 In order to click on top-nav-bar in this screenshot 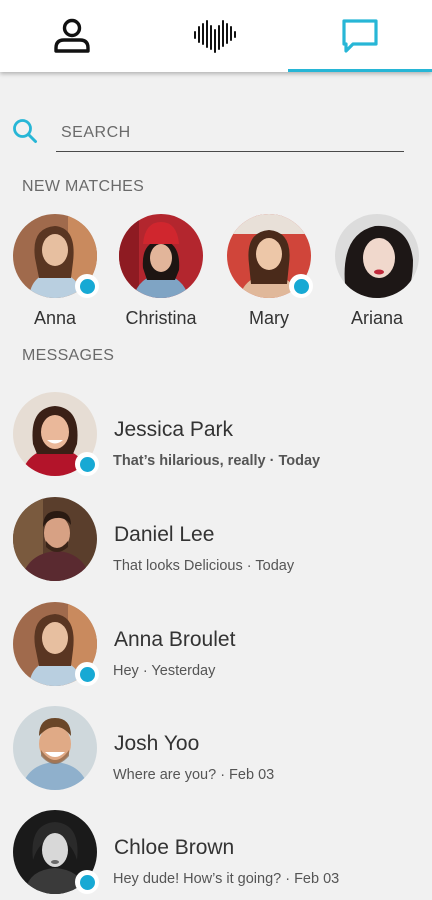, I will do `click(216, 36)`.